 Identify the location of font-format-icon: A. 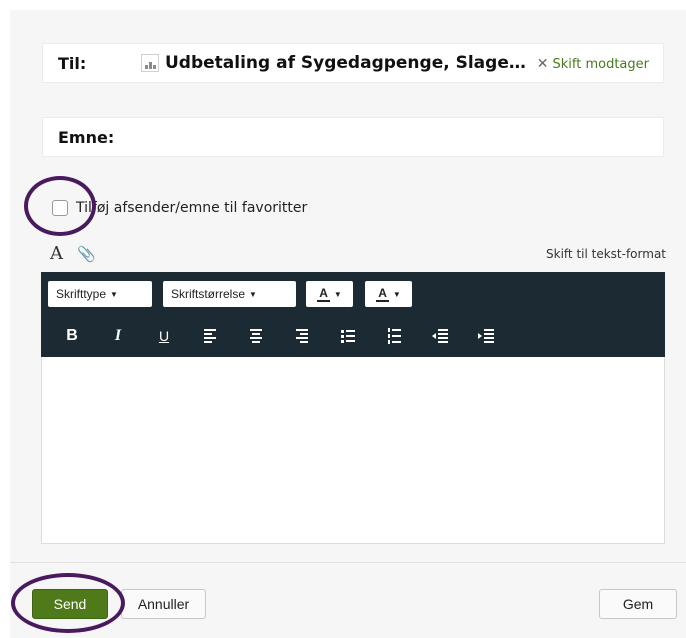
(56, 253).